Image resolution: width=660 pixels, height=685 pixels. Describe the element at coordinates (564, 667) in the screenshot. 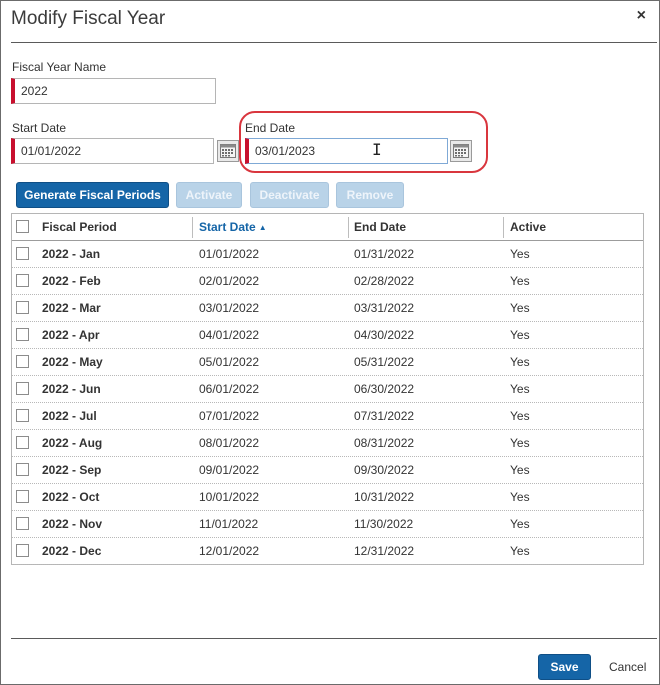

I see `save-button: Save` at that location.